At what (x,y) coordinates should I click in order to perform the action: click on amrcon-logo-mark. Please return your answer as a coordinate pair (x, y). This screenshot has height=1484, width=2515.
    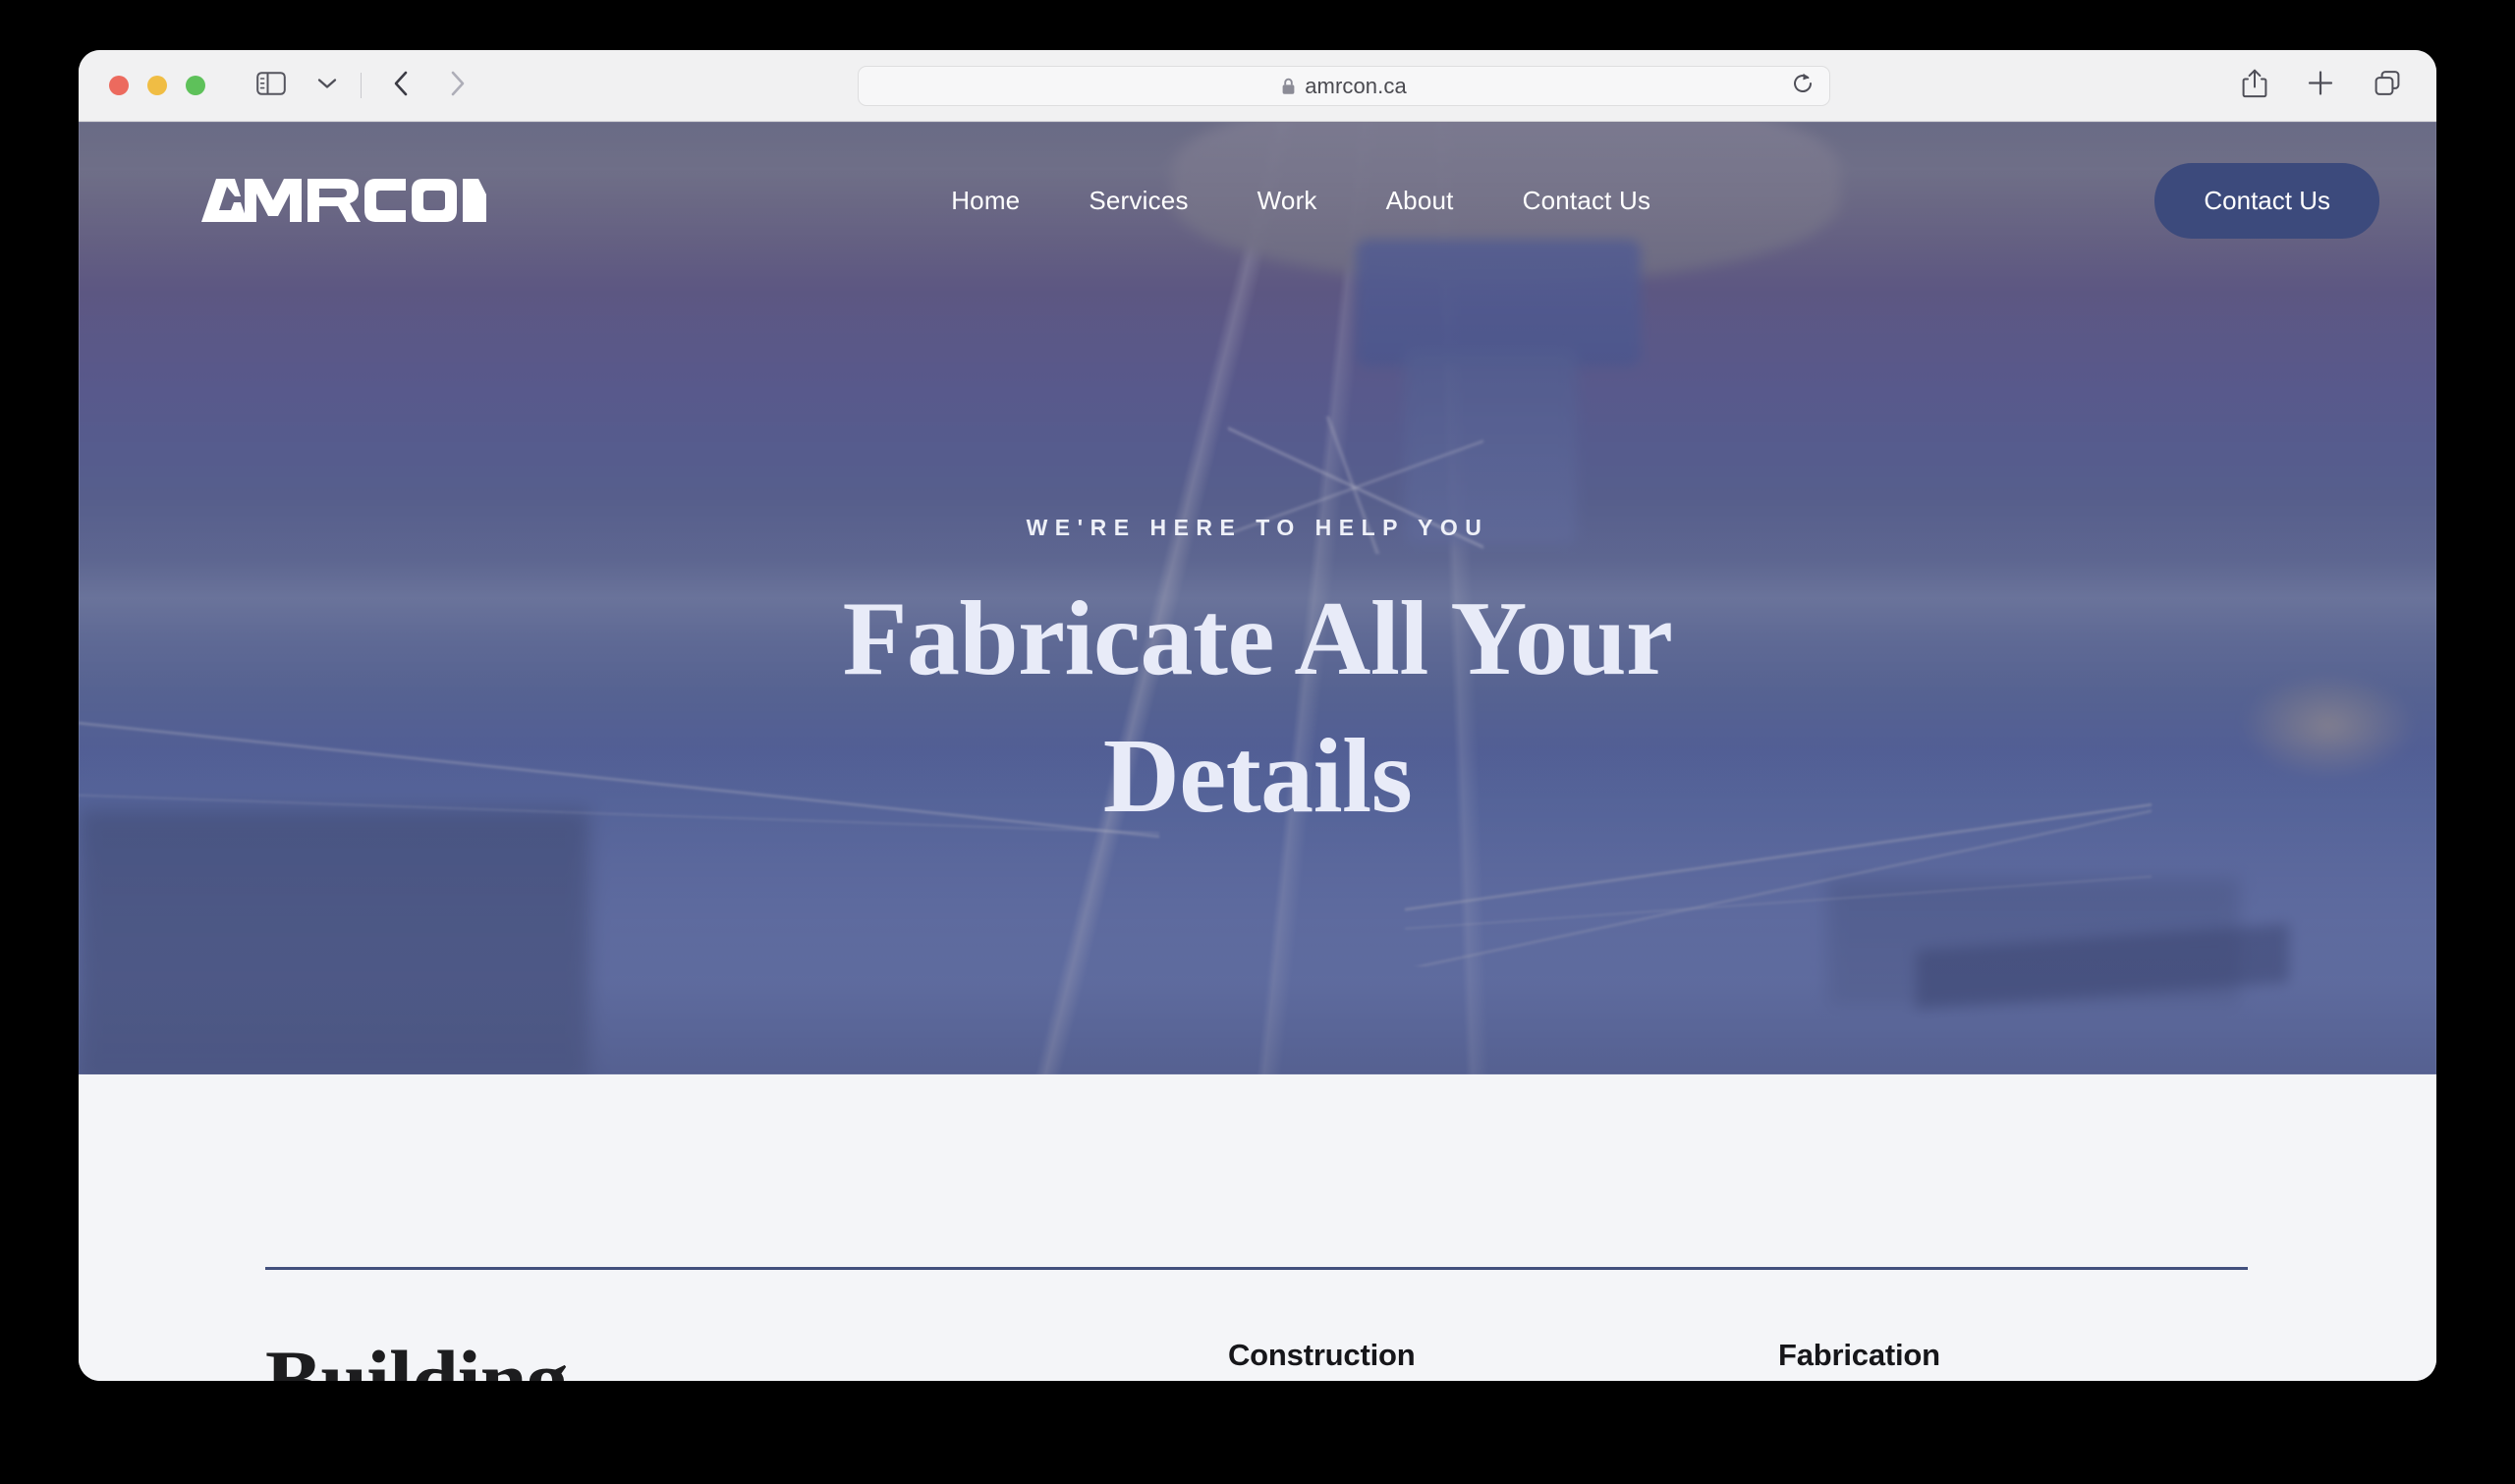
    Looking at the image, I should click on (343, 200).